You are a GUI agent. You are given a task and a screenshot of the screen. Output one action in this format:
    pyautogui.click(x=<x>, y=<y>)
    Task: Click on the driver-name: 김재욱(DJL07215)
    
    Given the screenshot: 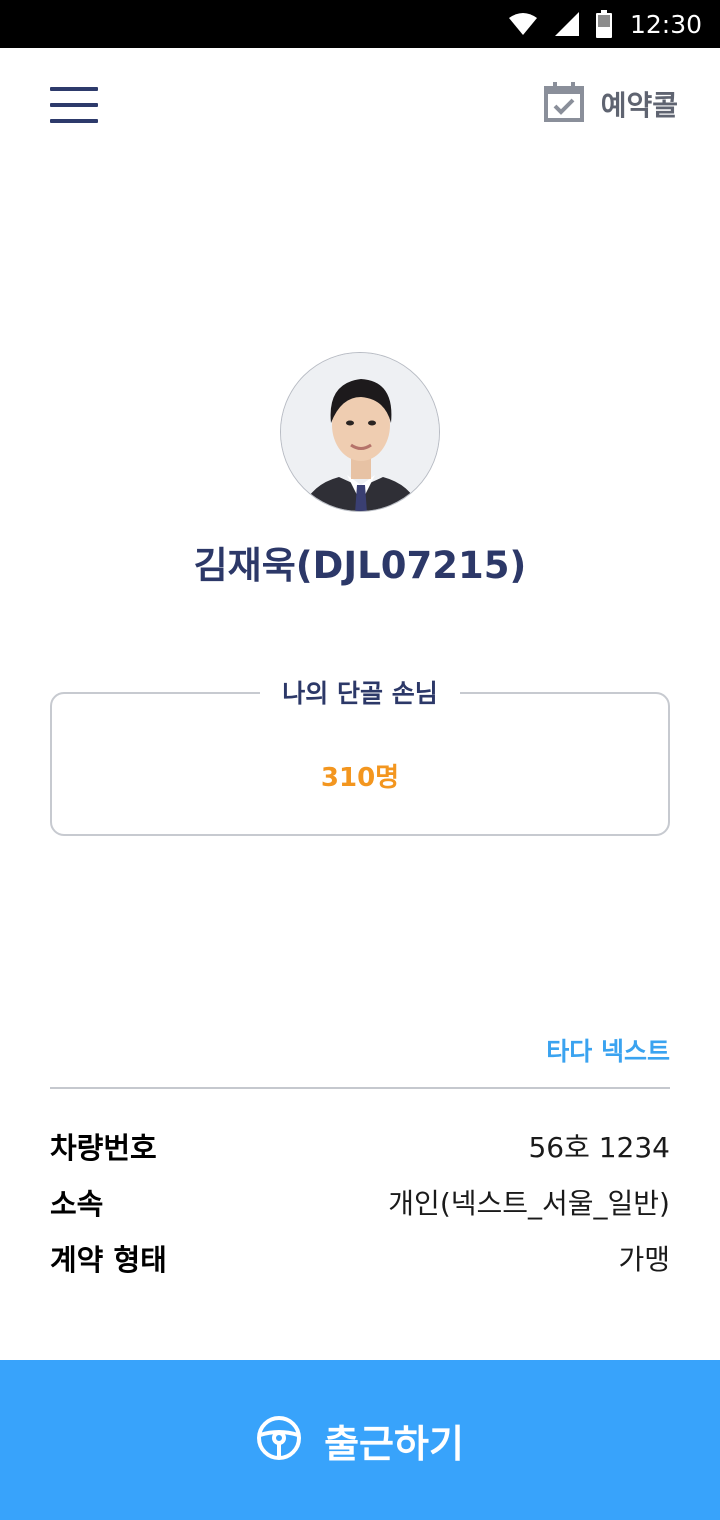 What is the action you would take?
    pyautogui.click(x=360, y=565)
    